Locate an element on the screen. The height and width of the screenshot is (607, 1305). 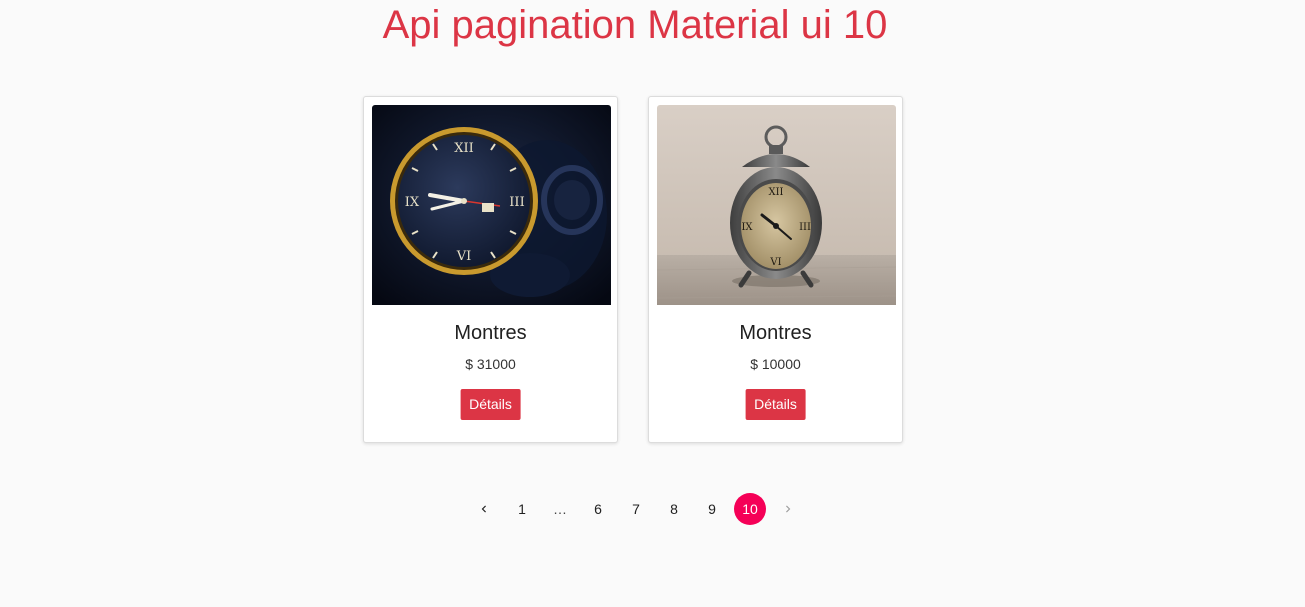
product-card: XII III VI IX Montres $ 10000 Détails is located at coordinates (775, 269).